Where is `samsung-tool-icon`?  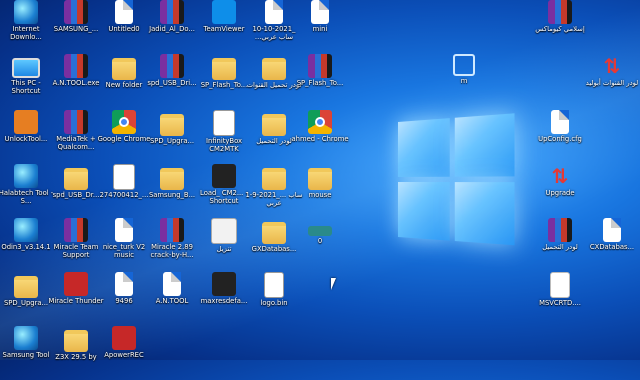
samsung-tool-icon is located at coordinates (26, 338).